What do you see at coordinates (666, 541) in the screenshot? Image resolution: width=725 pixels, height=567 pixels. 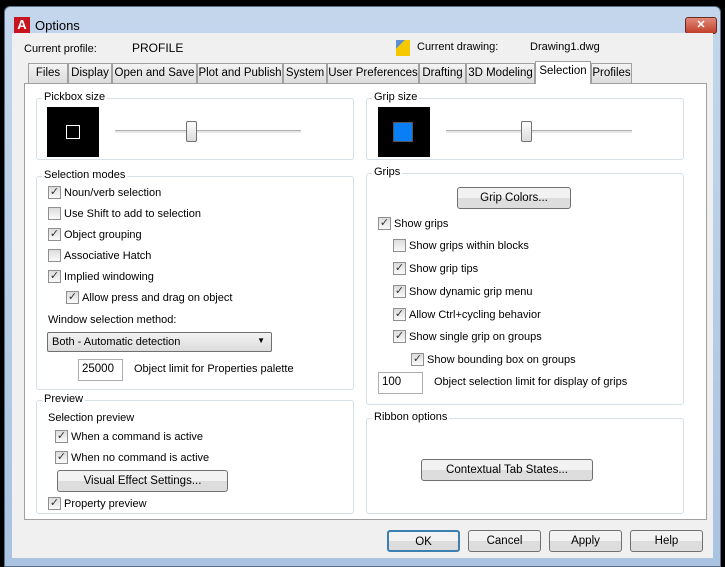 I see `help-button: Help` at bounding box center [666, 541].